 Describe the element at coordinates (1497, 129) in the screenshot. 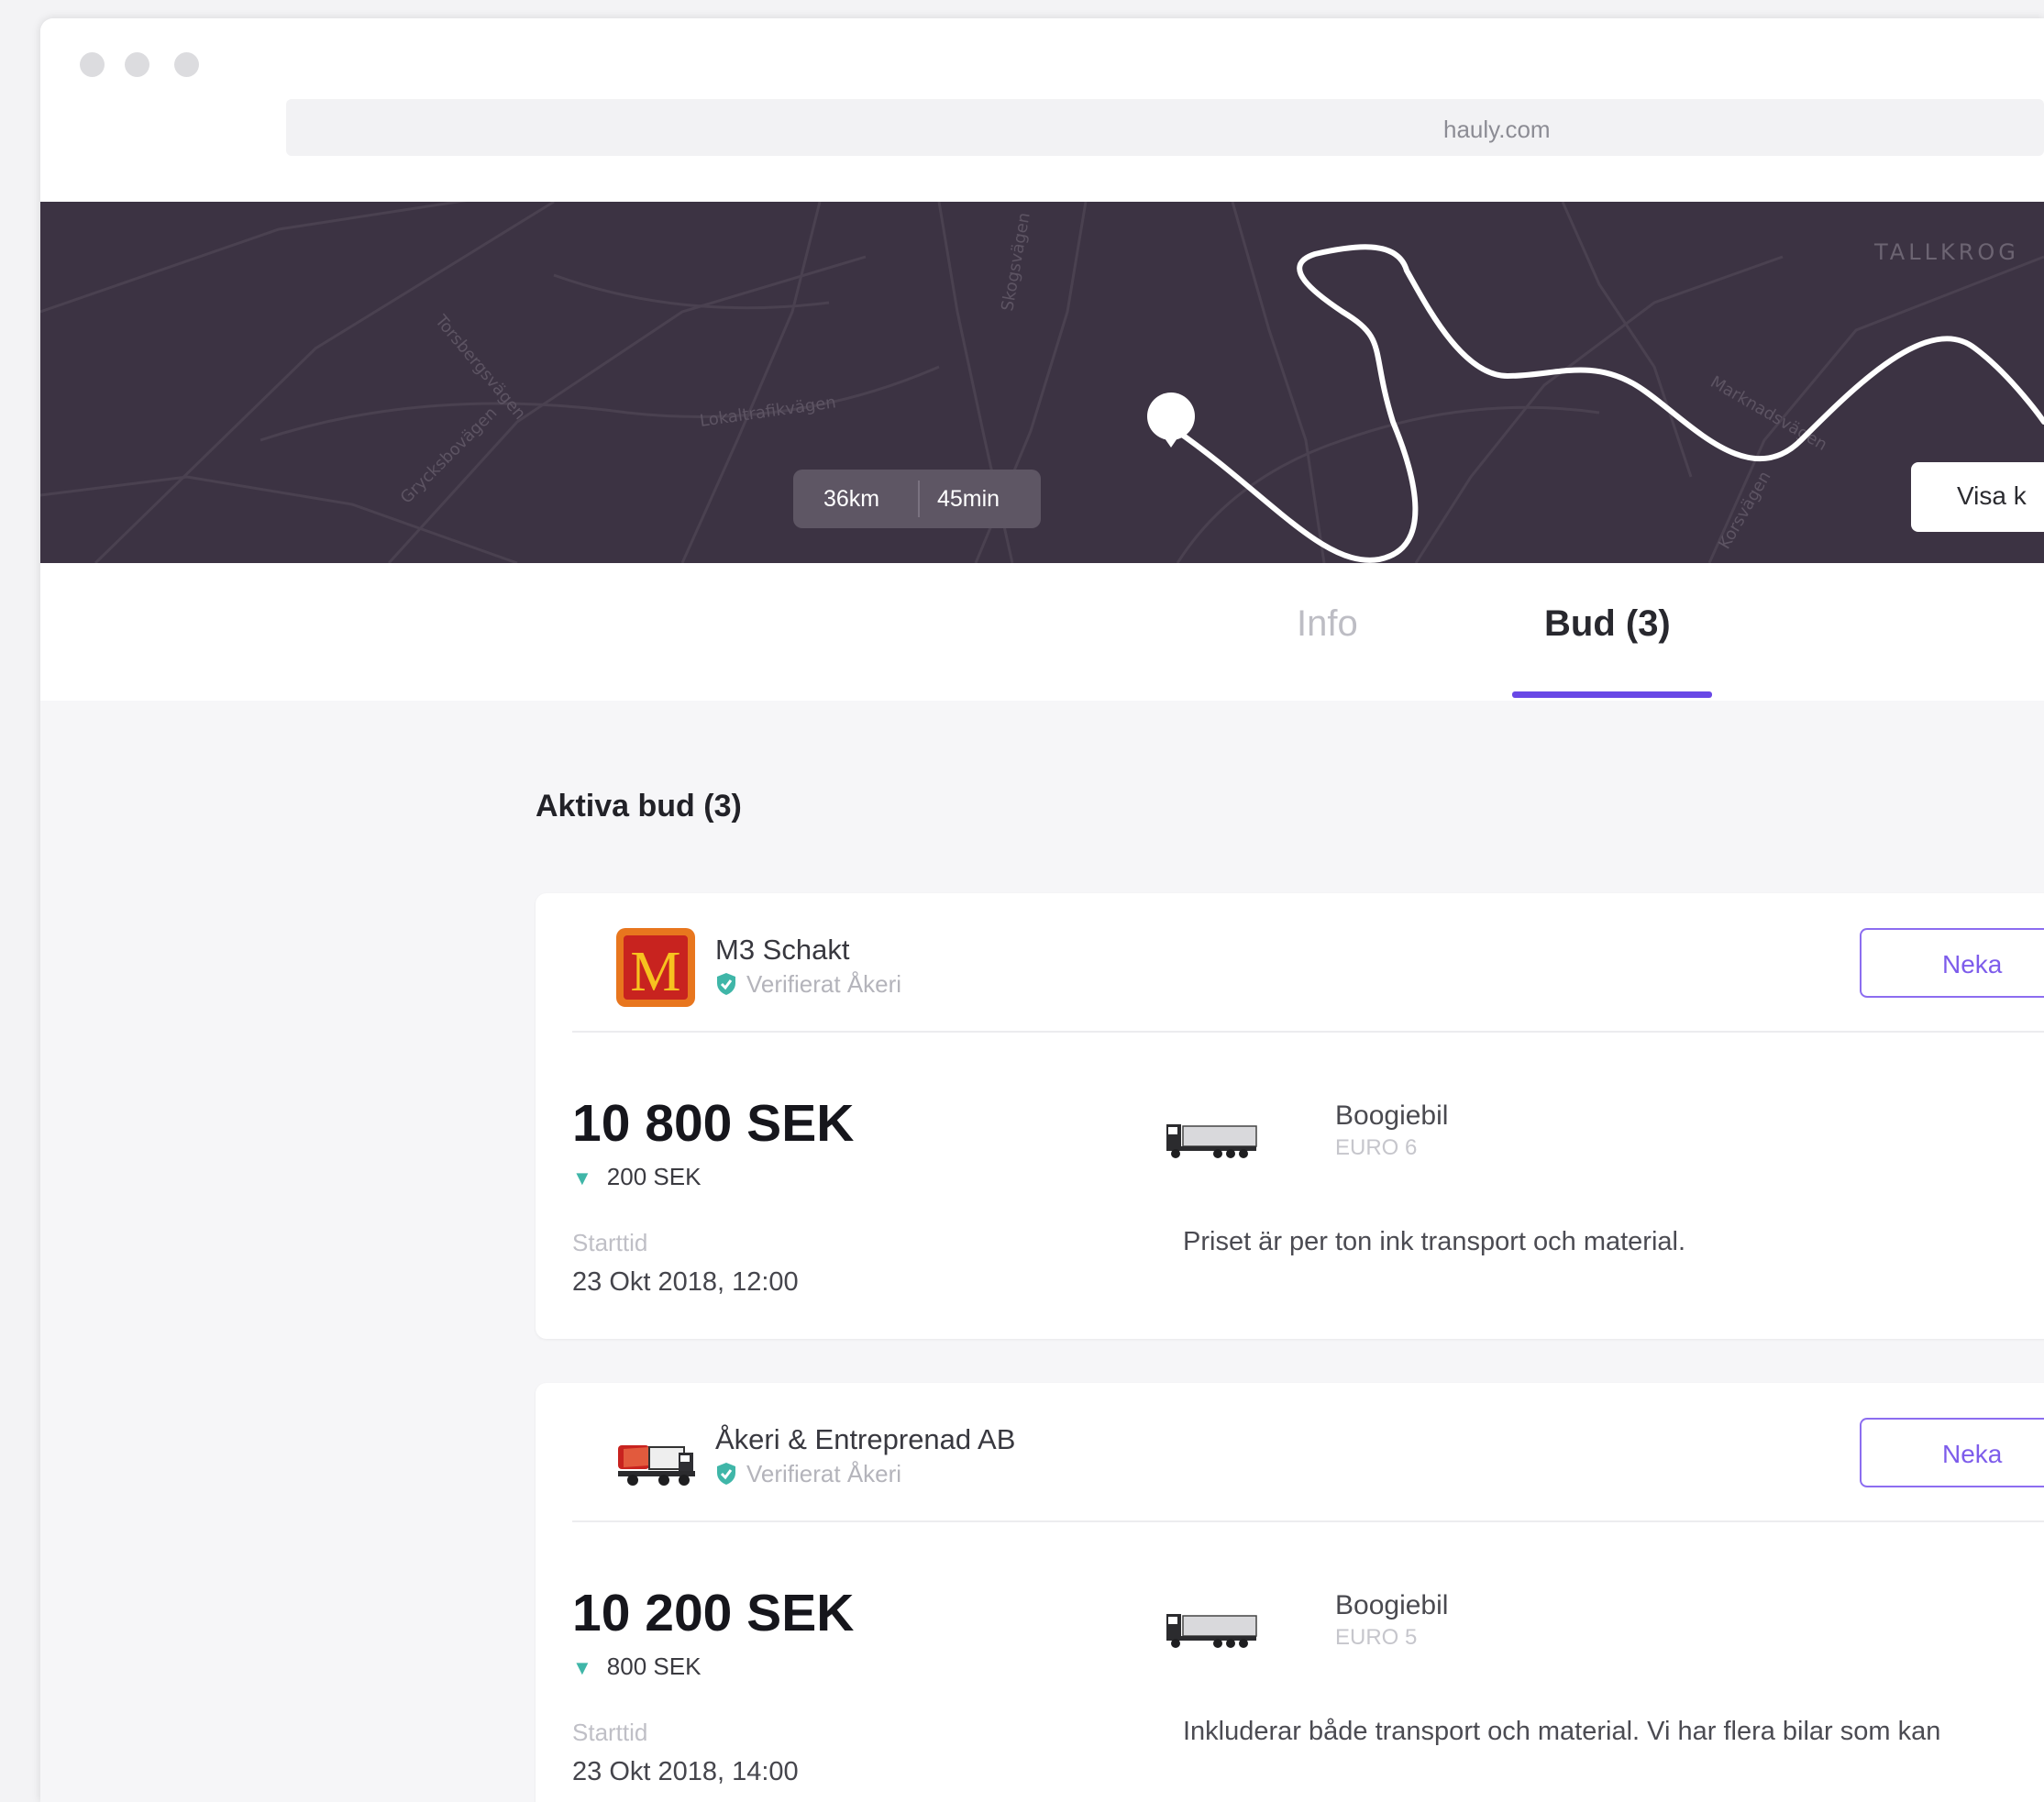

I see `url-text: hauly.com` at that location.